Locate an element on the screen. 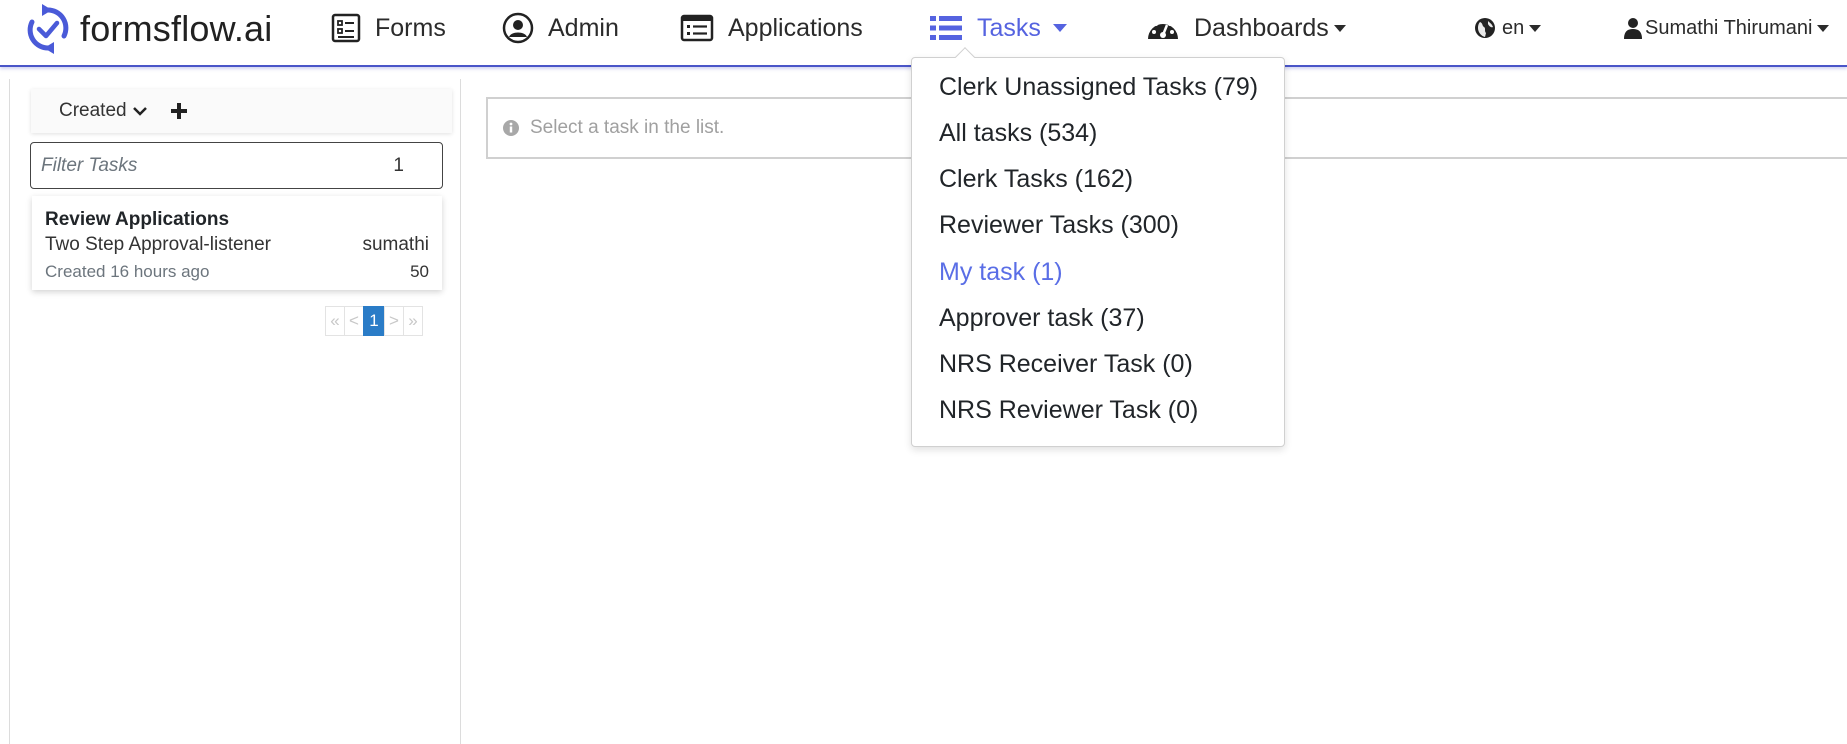 This screenshot has width=1847, height=744. refresh-logo-icon is located at coordinates (48, 29).